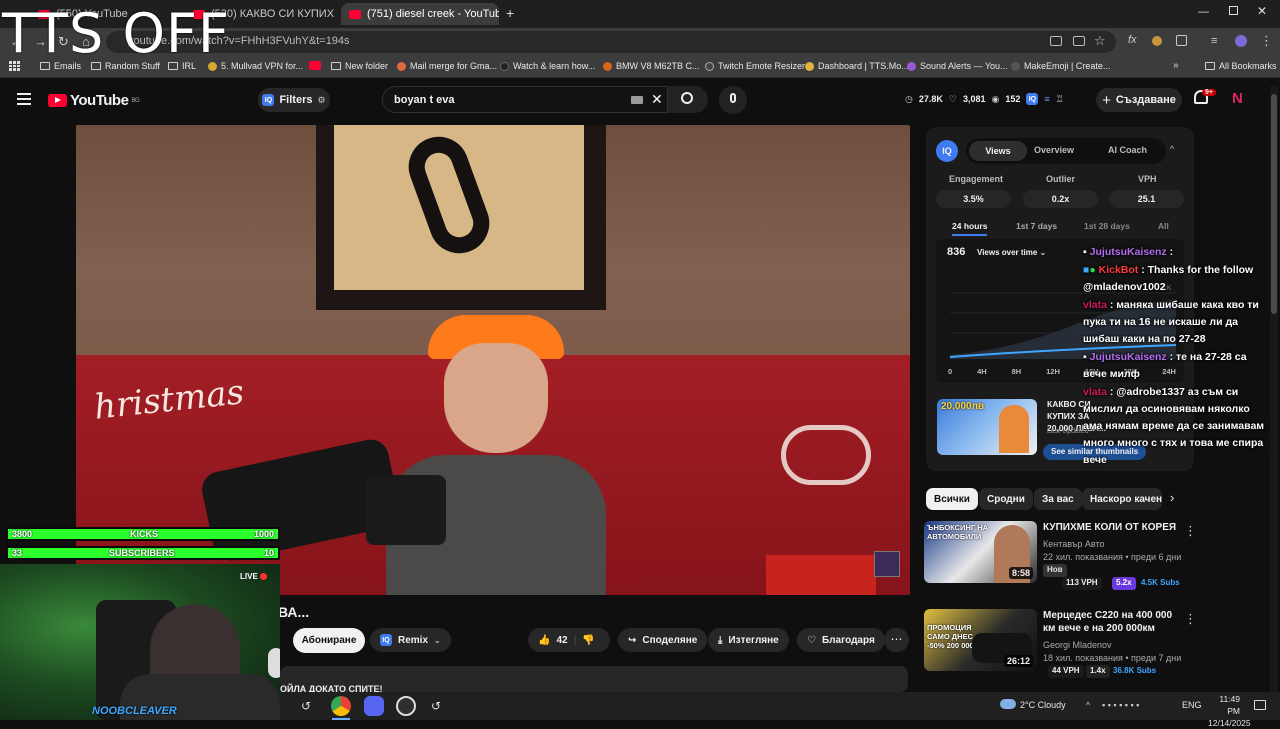  What do you see at coordinates (1171, 252) in the screenshot?
I see `chat-text: :` at bounding box center [1171, 252].